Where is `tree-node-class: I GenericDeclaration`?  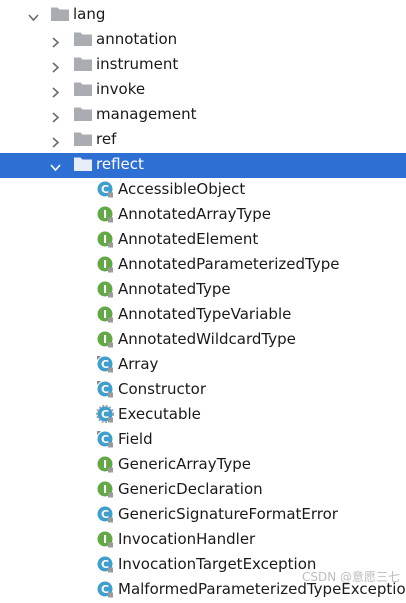
tree-node-class: I GenericDeclaration is located at coordinates (203, 490).